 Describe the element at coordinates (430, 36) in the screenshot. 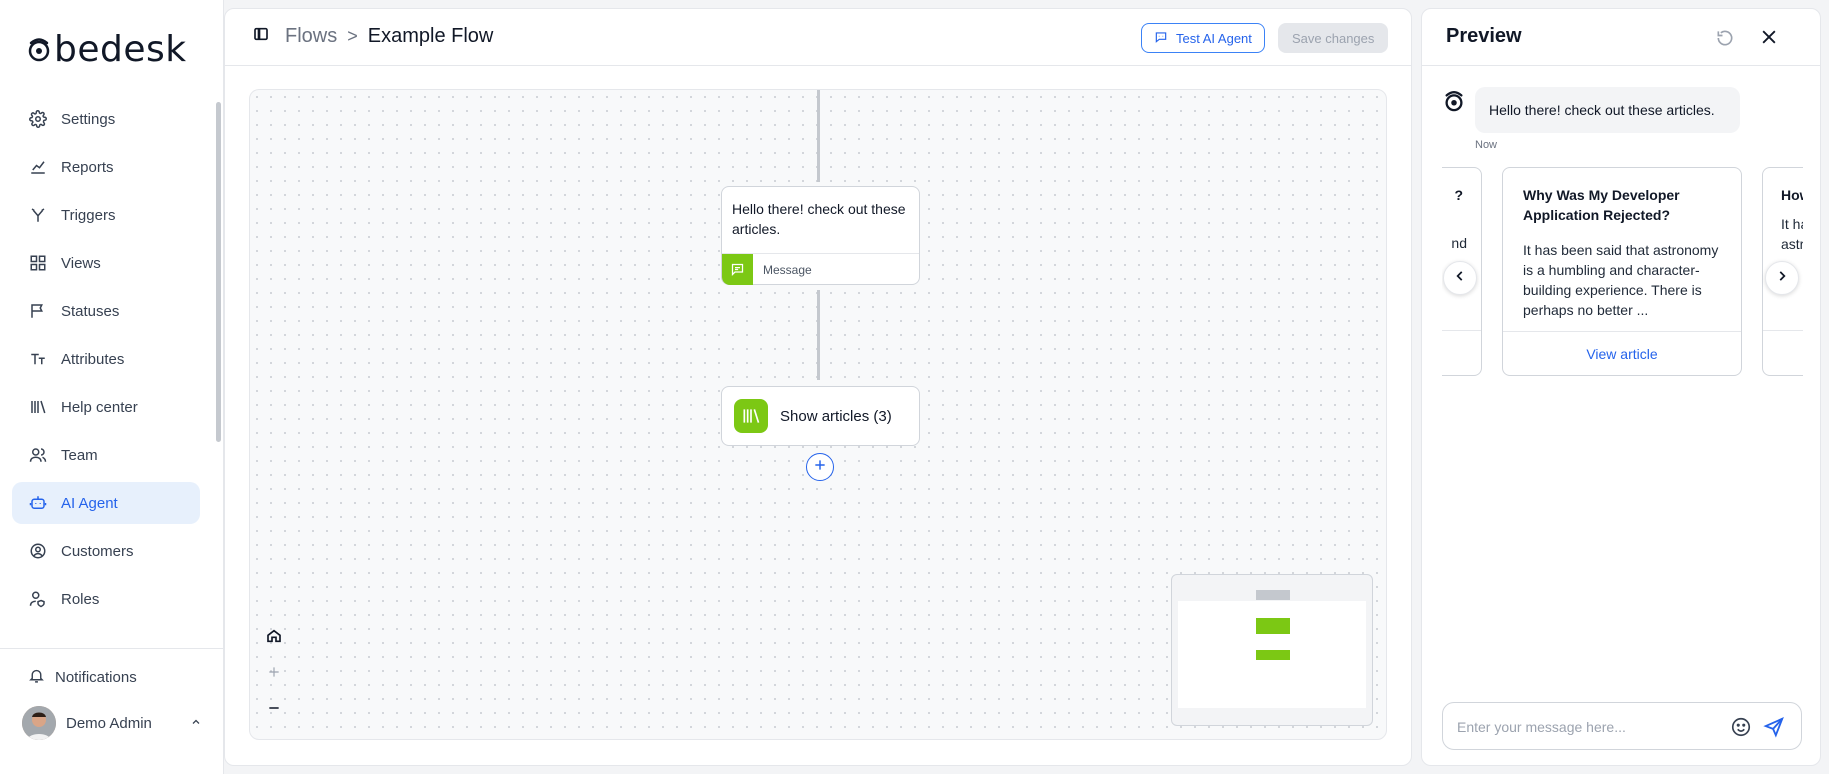

I see `page-title: Example Flow` at that location.